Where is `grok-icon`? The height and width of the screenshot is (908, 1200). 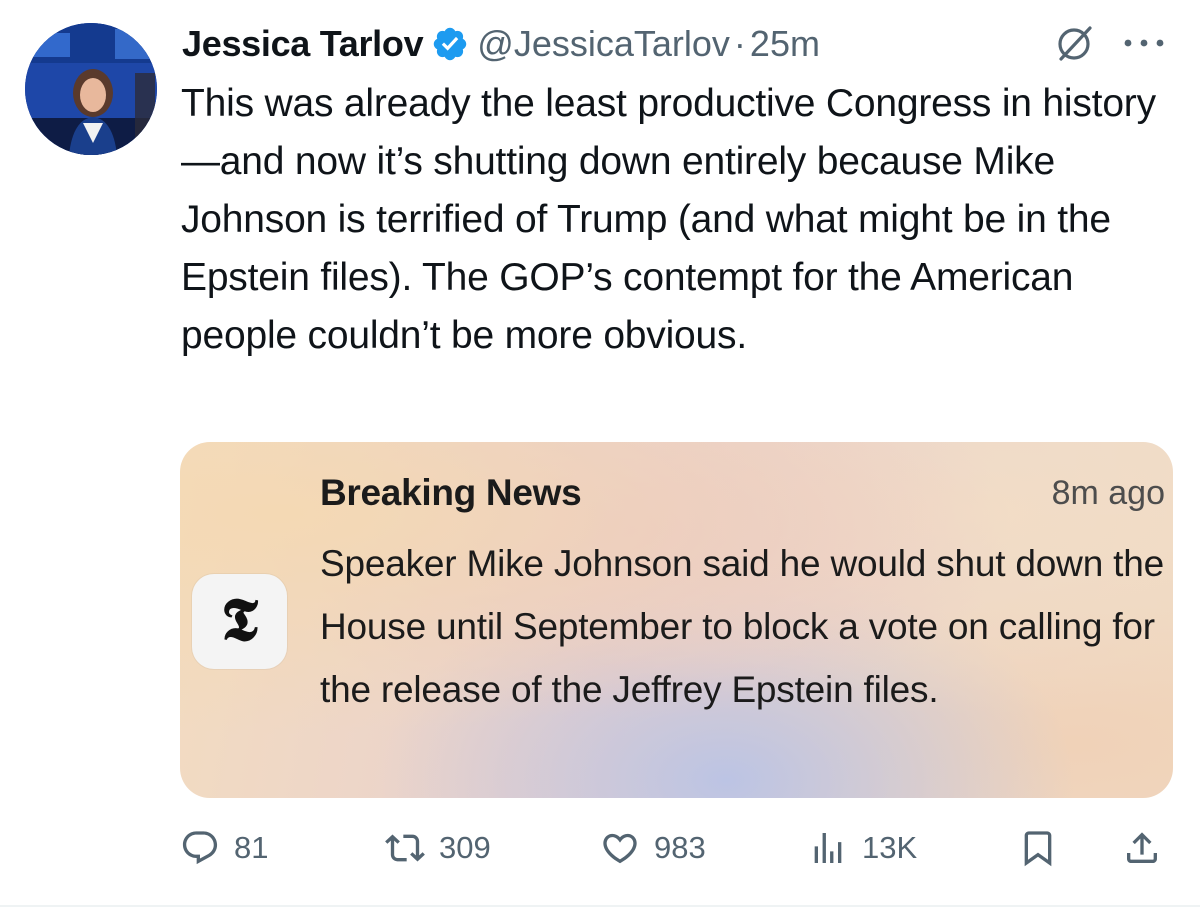
grok-icon is located at coordinates (1074, 44).